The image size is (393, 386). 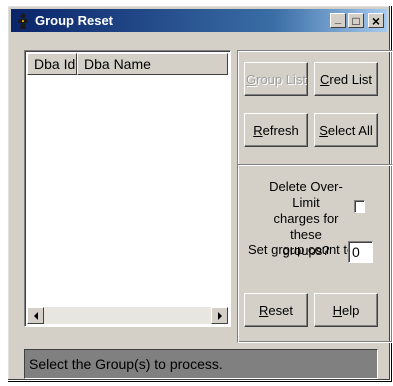 What do you see at coordinates (351, 310) in the screenshot?
I see `help-label: elp` at bounding box center [351, 310].